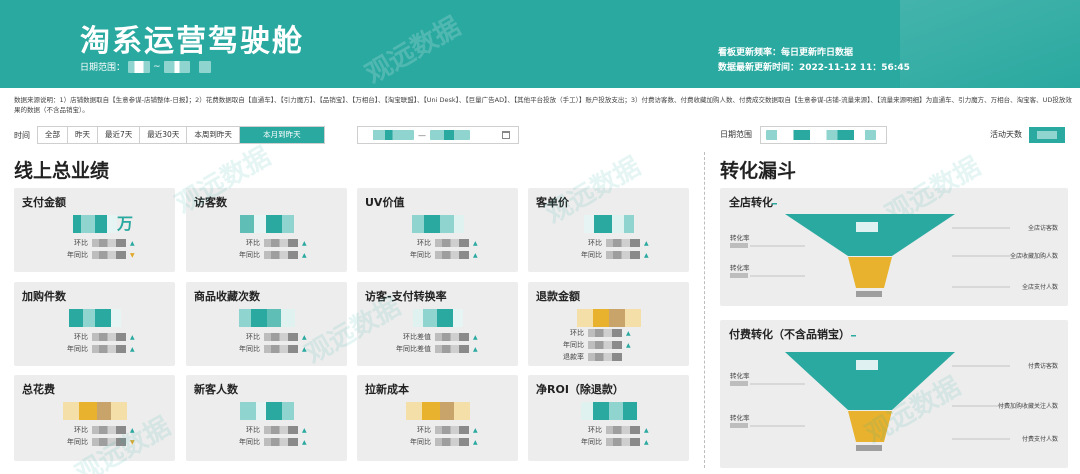  I want to click on activity-days-input, so click(1047, 135).